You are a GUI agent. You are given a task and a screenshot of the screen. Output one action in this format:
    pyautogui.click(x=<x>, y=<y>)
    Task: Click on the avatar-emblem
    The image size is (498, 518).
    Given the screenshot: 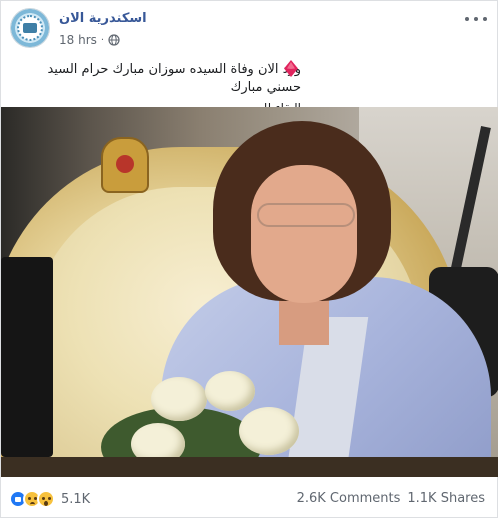 What is the action you would take?
    pyautogui.click(x=30, y=28)
    